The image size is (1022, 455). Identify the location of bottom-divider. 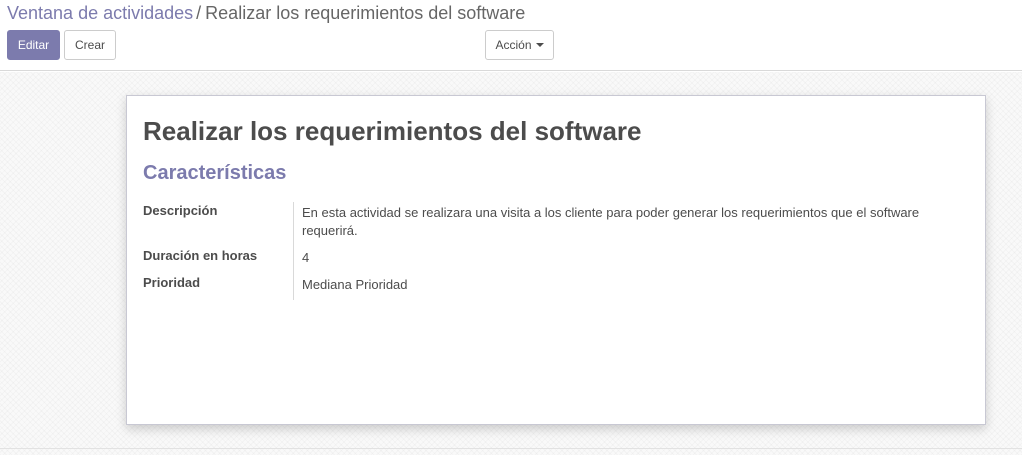
(511, 448).